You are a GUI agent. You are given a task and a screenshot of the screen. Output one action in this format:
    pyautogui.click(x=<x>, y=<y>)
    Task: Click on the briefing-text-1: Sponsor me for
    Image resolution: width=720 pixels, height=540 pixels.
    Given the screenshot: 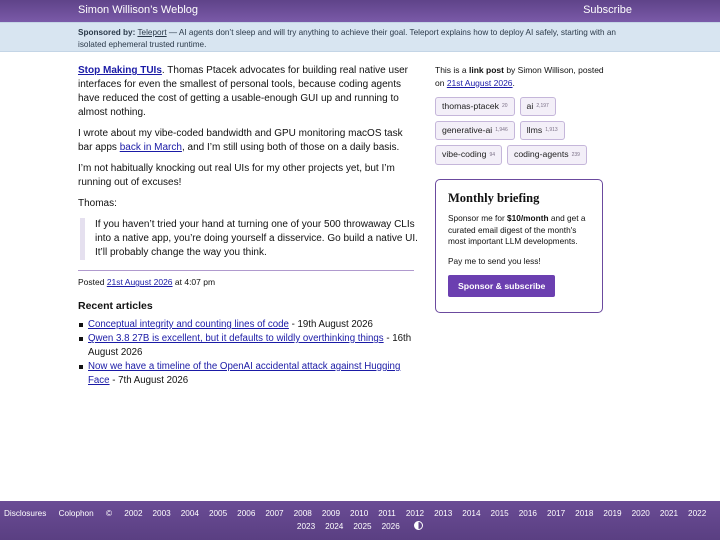 What is the action you would take?
    pyautogui.click(x=478, y=218)
    